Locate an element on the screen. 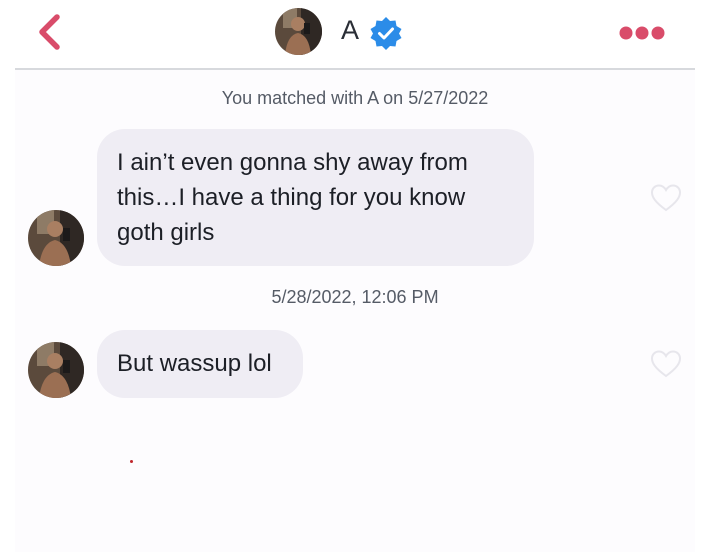  more-options-button is located at coordinates (642, 33).